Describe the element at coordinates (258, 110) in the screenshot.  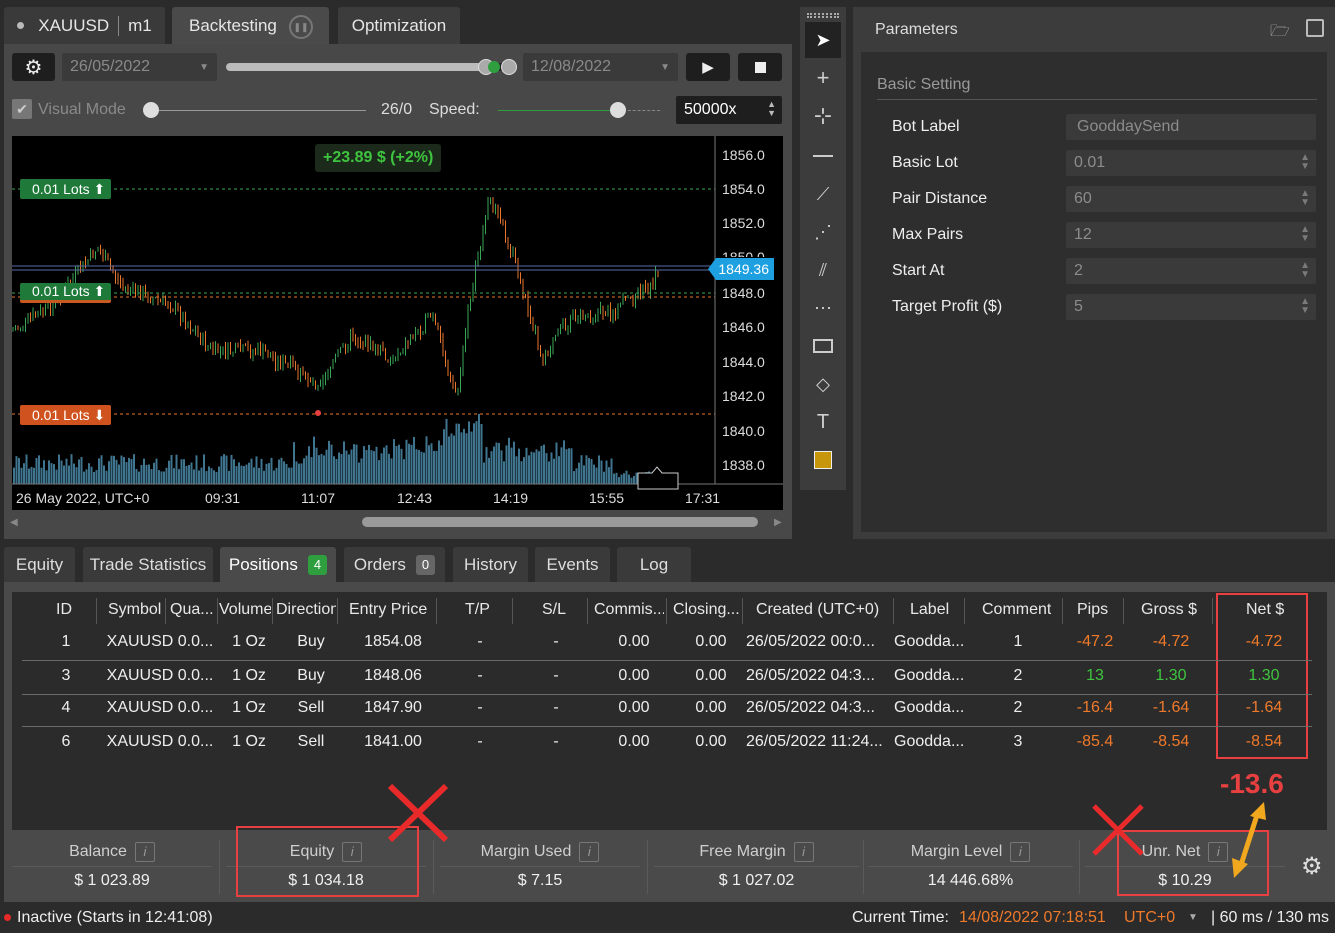
I see `visual-slider-track` at that location.